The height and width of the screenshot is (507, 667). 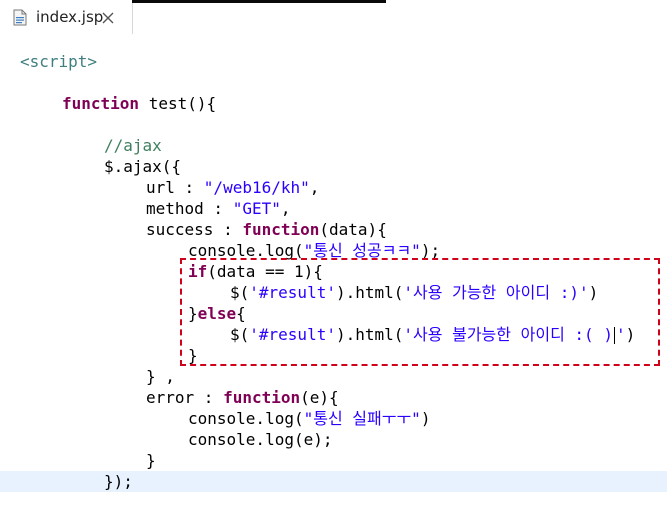 I want to click on tab-index-jsp: index.jsp, so click(x=66, y=17).